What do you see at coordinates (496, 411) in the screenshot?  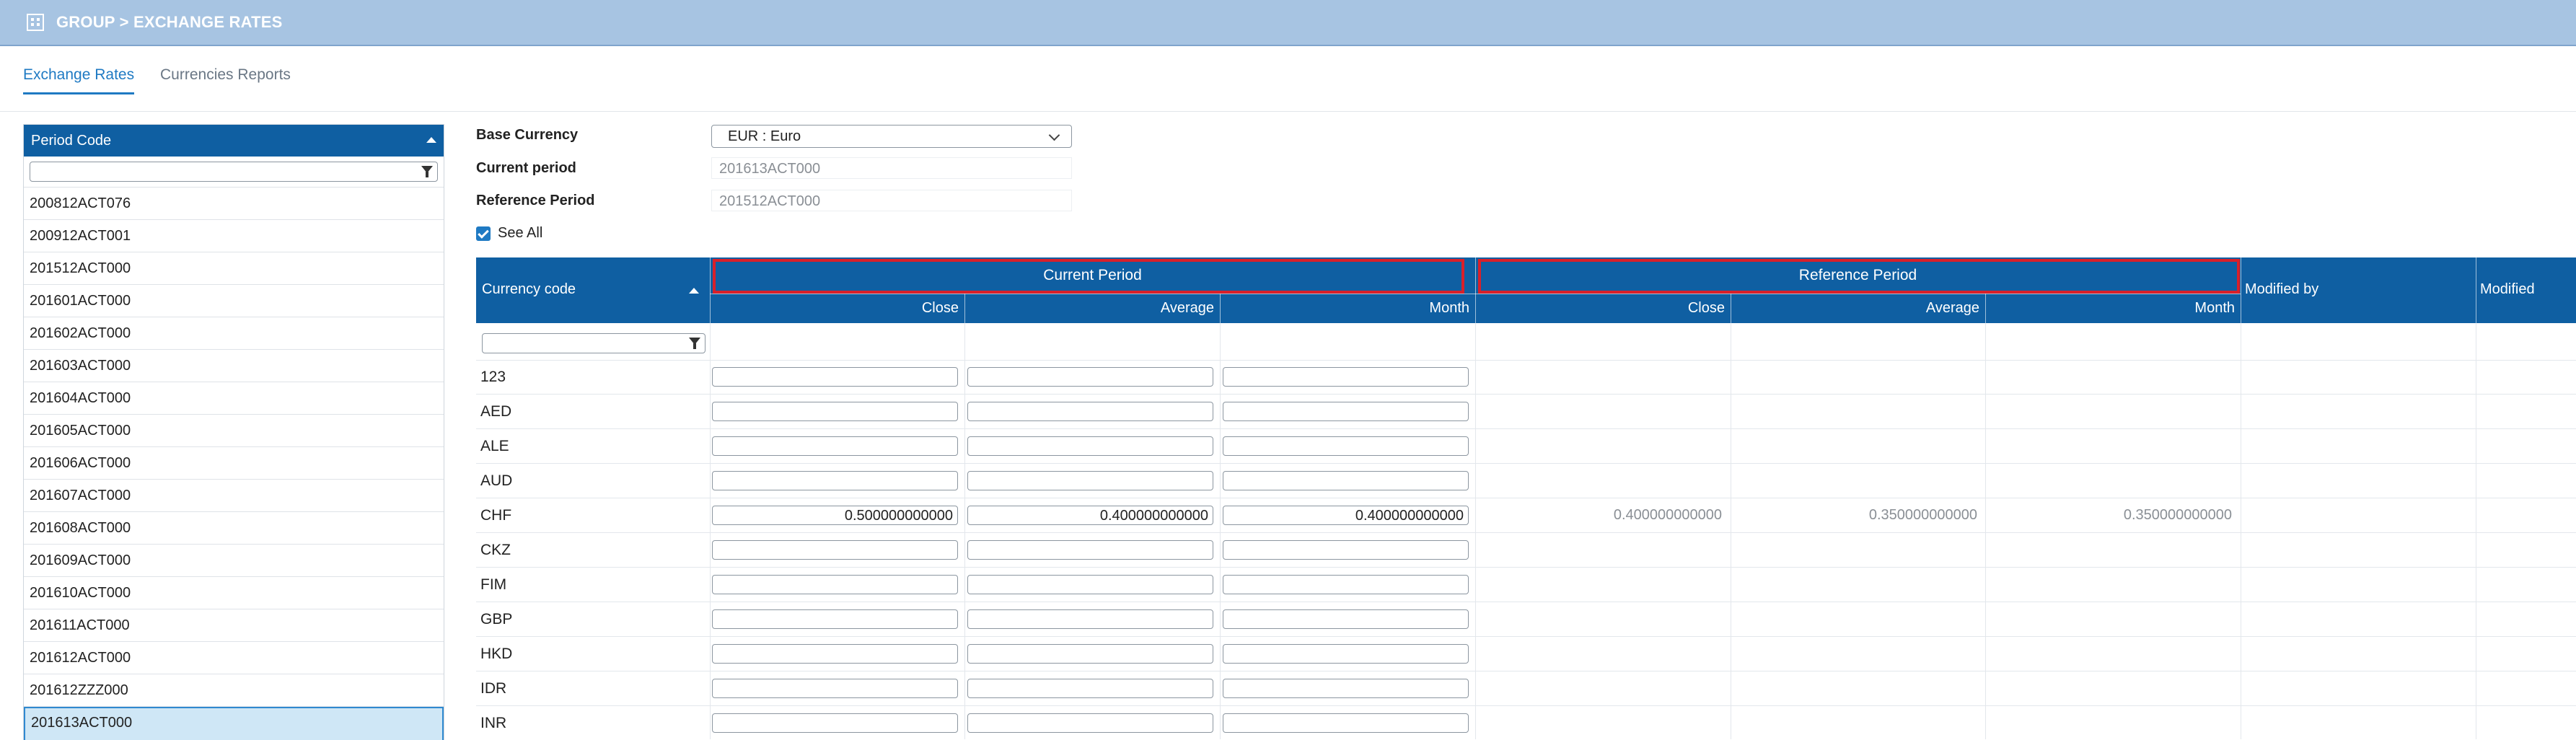 I see `currency-code-cell: AED` at bounding box center [496, 411].